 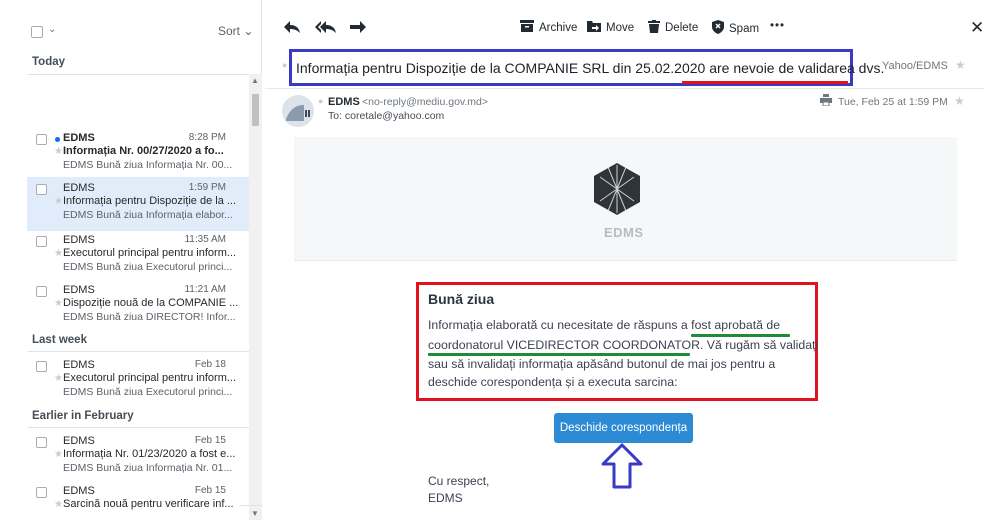 I want to click on archive-label: Archive, so click(x=558, y=27).